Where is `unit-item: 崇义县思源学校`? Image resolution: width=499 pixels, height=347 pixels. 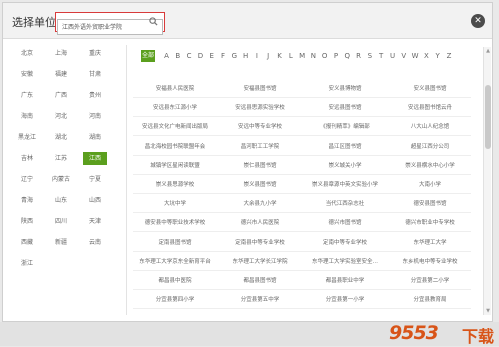 unit-item: 崇义县思源学校 is located at coordinates (175, 185).